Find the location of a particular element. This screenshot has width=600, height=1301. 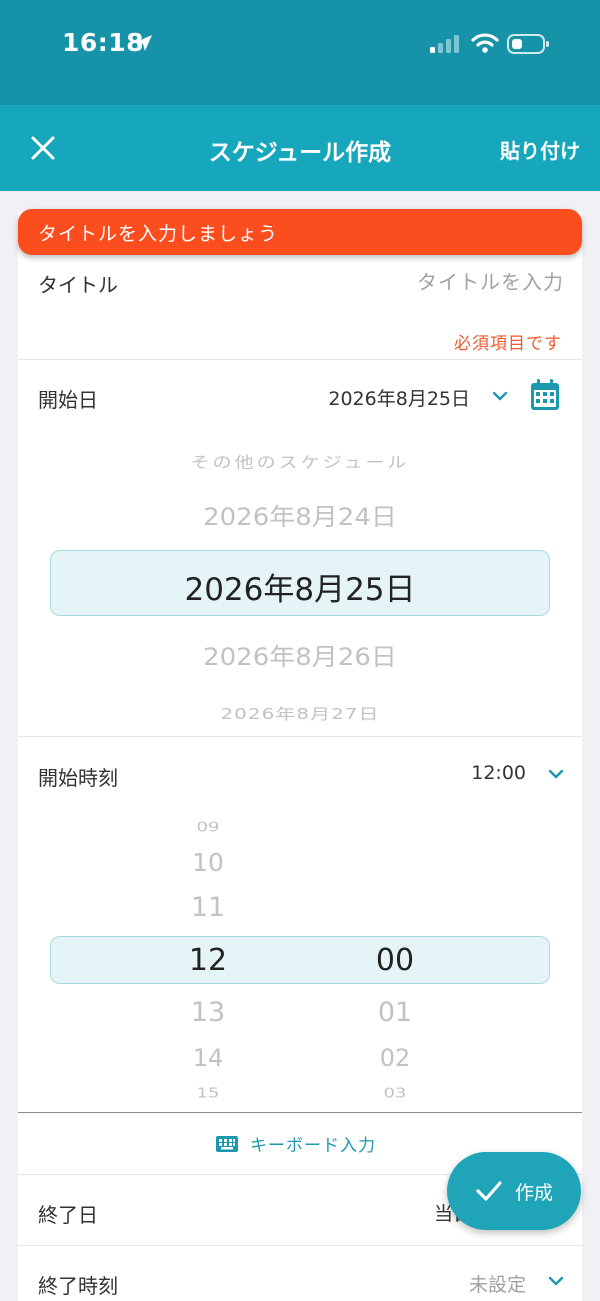

date-picker-option: 2026年8月26日 is located at coordinates (300, 655).